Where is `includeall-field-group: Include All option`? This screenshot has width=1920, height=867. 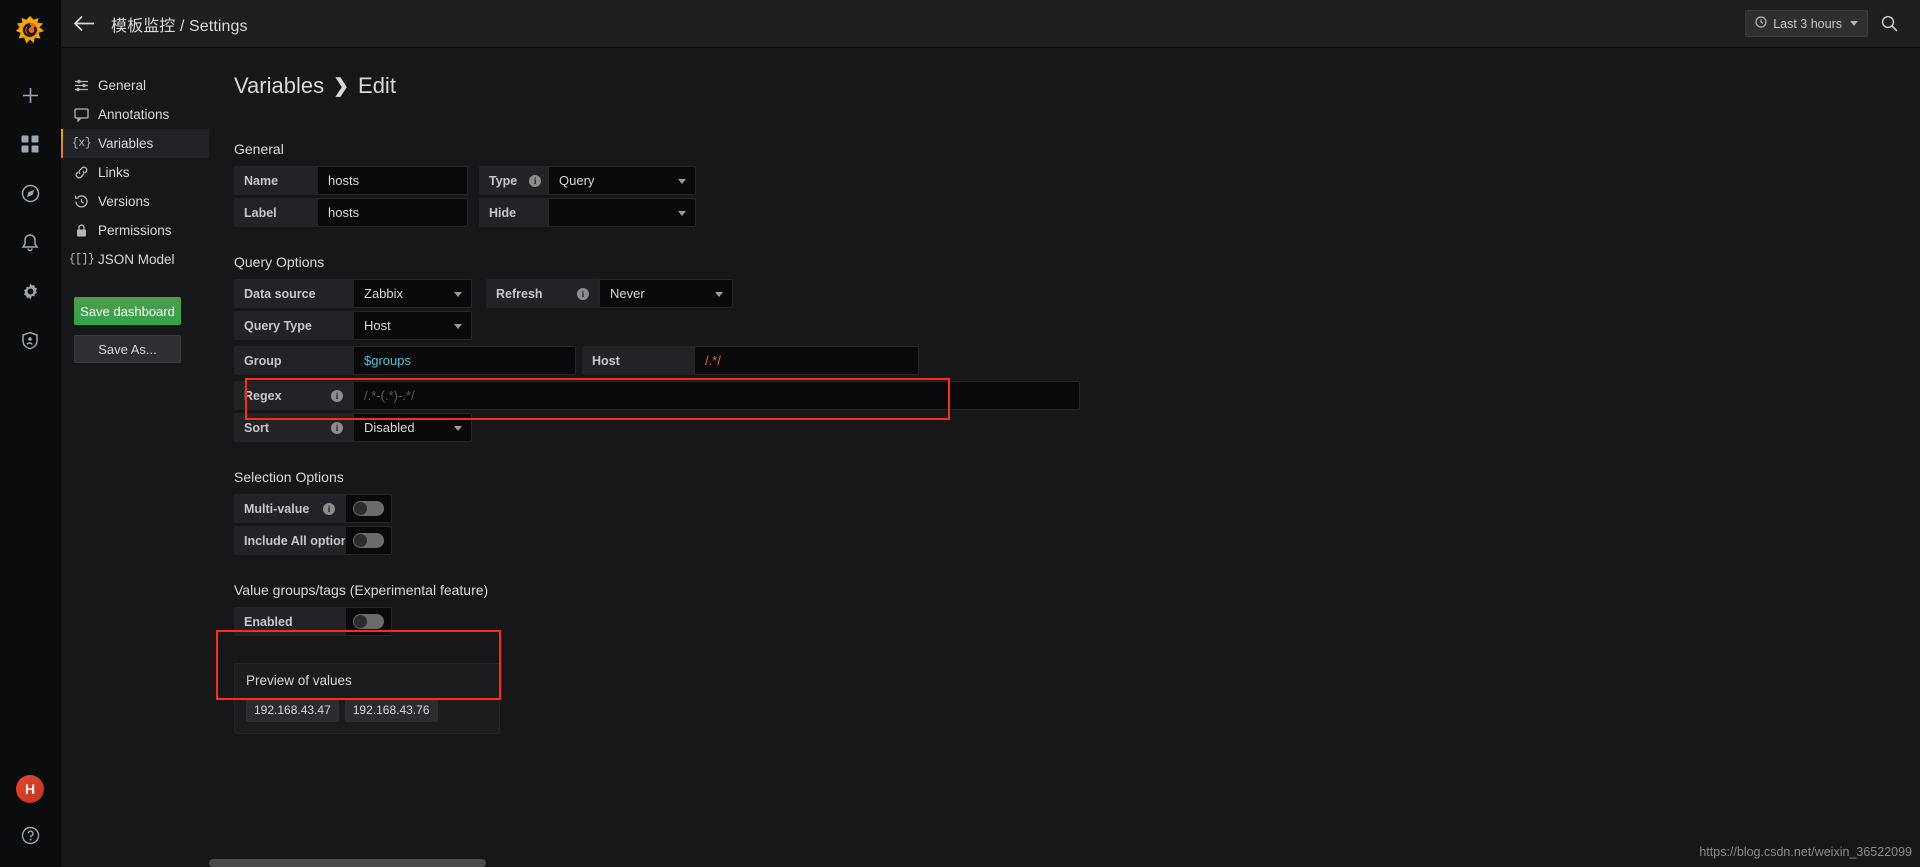 includeall-field-group: Include All option is located at coordinates (313, 540).